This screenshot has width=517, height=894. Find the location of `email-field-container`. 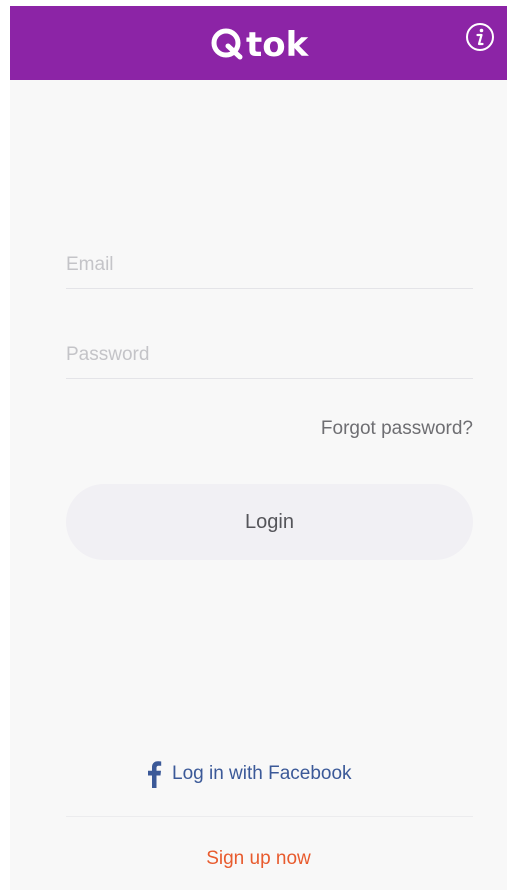

email-field-container is located at coordinates (269, 258).